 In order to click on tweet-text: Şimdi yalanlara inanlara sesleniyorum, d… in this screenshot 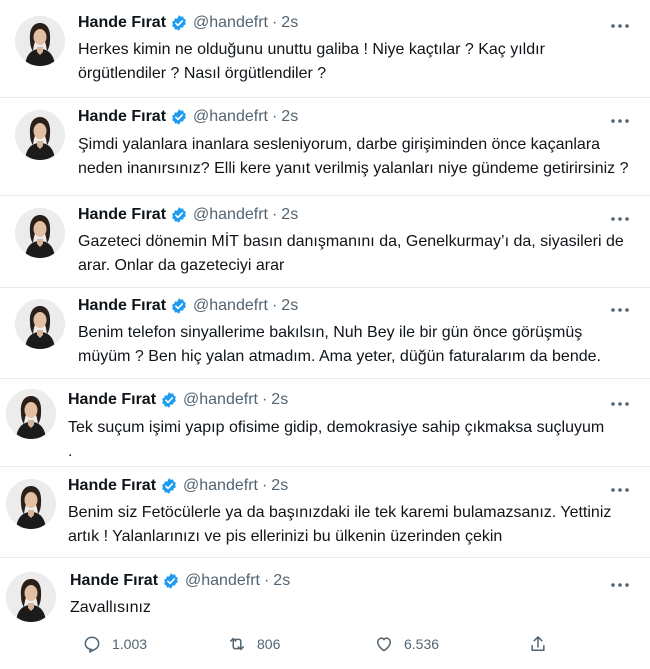, I will do `click(353, 156)`.